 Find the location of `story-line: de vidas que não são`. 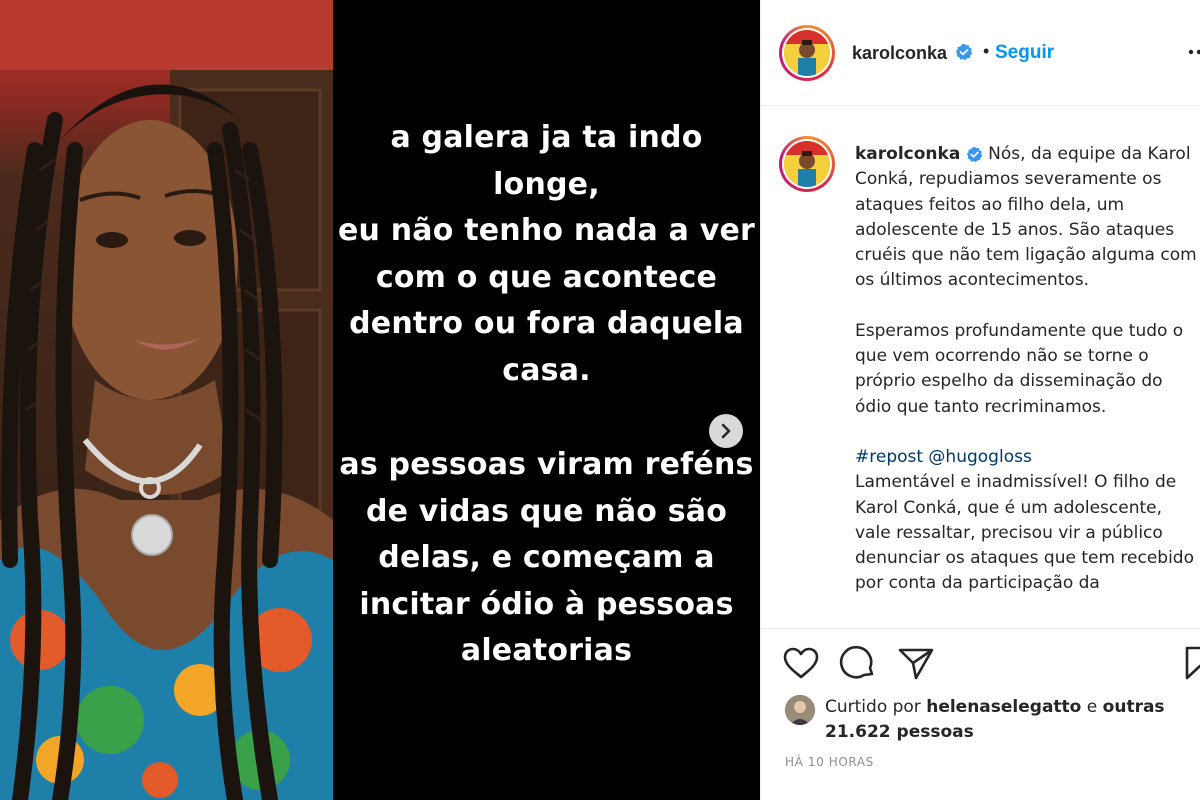

story-line: de vidas que não são is located at coordinates (546, 511).